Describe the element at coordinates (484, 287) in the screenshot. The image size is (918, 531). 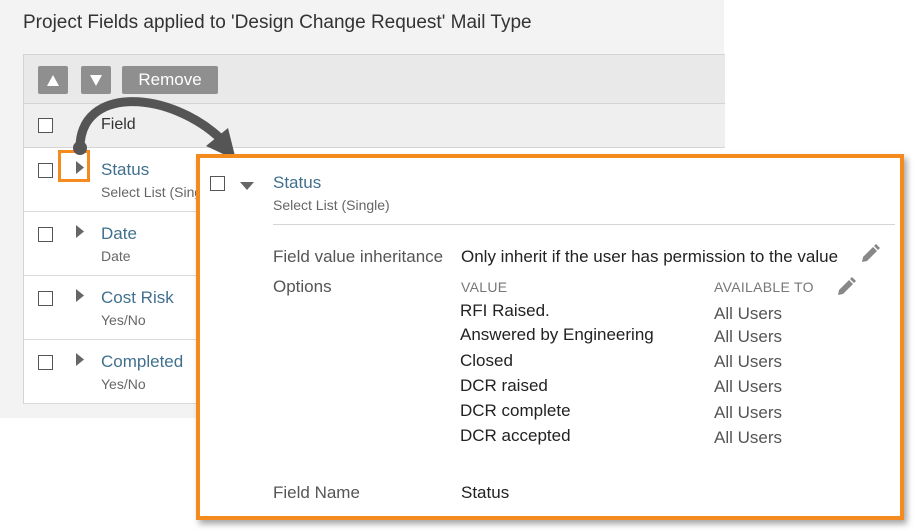
I see `value-column-header: VALUE` at that location.